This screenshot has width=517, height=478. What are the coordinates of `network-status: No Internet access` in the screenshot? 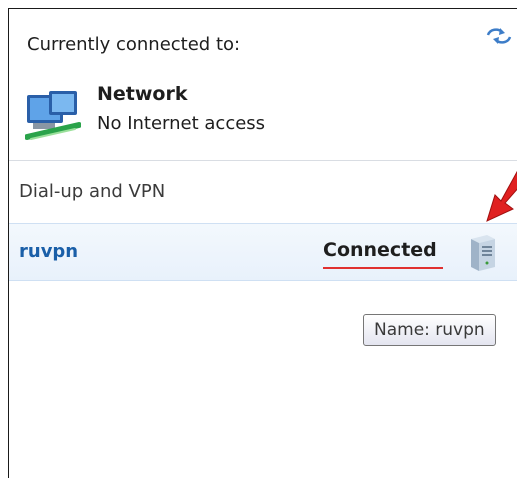 It's located at (181, 123).